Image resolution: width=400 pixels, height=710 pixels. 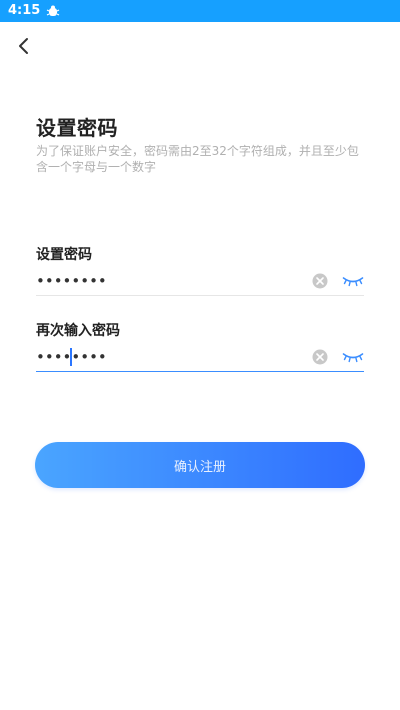 I want to click on chevron-left-icon, so click(x=24, y=48).